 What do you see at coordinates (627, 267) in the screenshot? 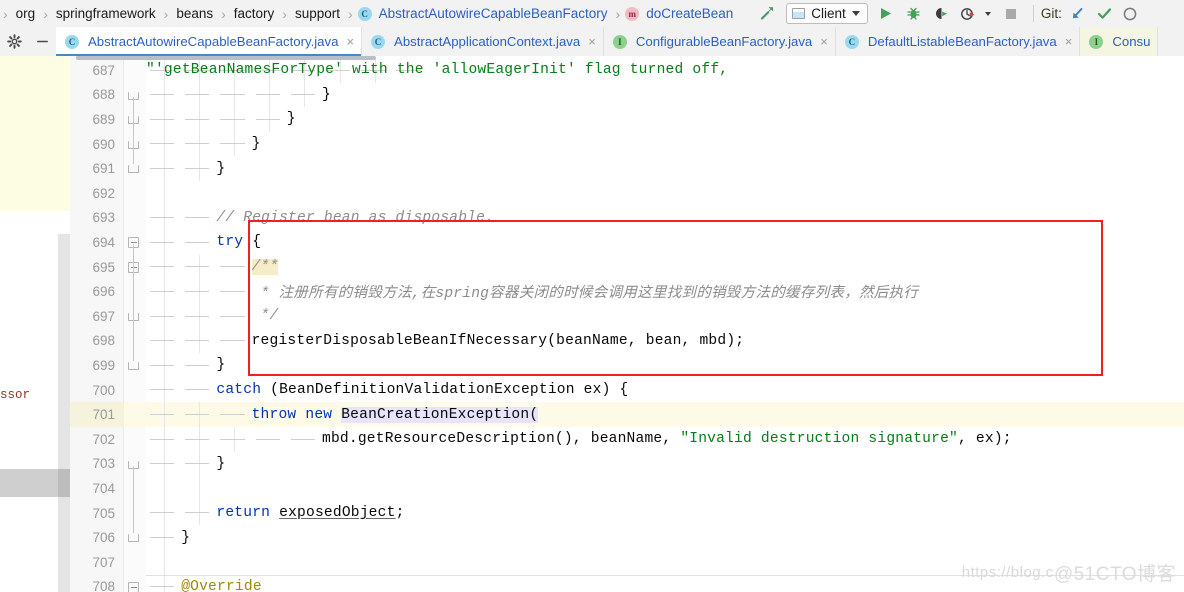
I see `editor-line-695: 695 /**` at bounding box center [627, 267].